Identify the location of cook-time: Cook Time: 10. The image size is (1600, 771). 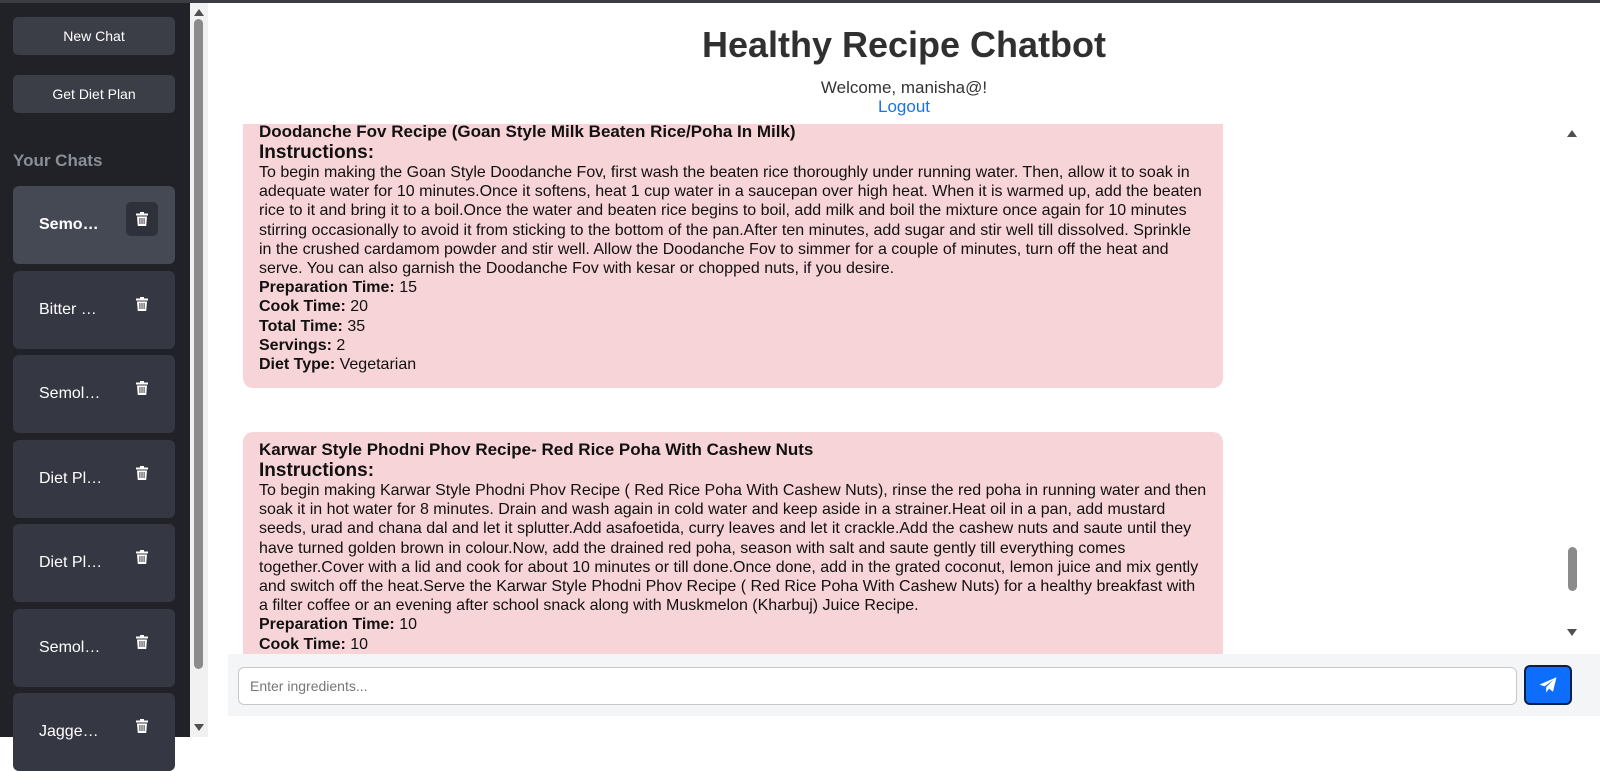
(733, 644).